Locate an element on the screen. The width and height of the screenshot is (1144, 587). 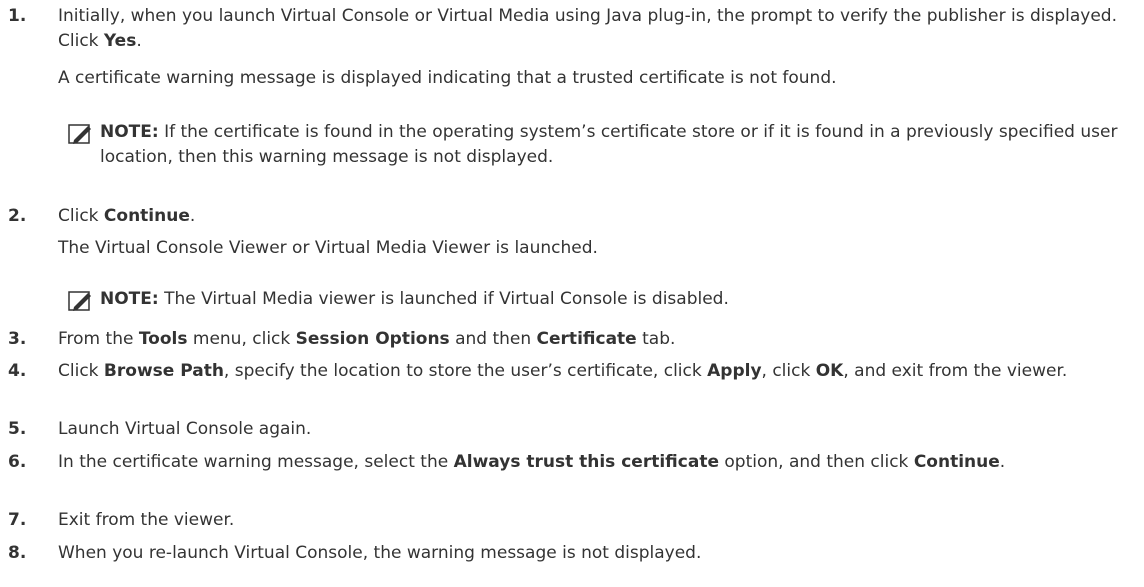
step-number: 6. is located at coordinates (17, 462).